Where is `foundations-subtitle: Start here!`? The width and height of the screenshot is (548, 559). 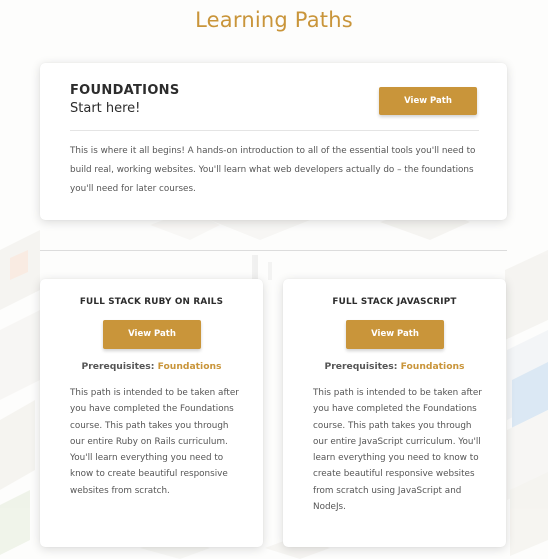
foundations-subtitle: Start here! is located at coordinates (105, 108).